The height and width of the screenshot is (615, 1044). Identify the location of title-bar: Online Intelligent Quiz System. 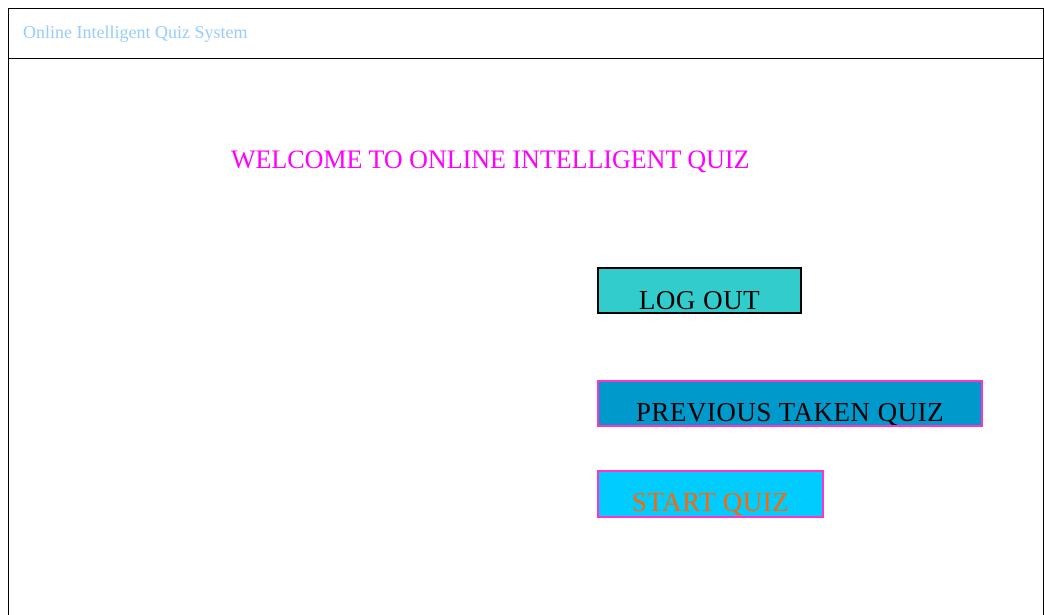
(526, 34).